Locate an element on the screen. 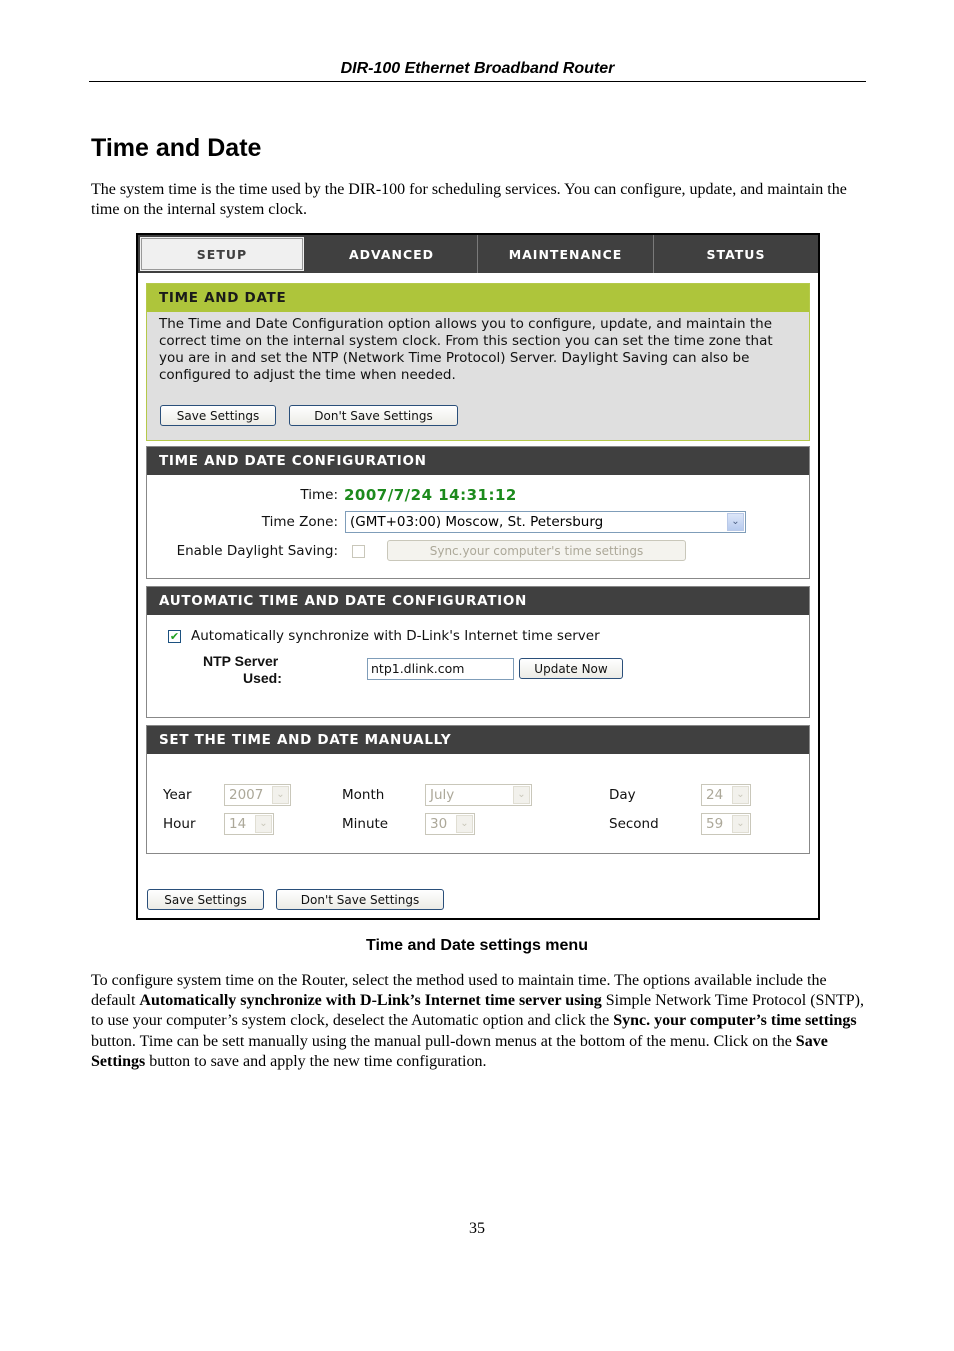 The width and height of the screenshot is (954, 1351). tab-setup: SETUP is located at coordinates (222, 254).